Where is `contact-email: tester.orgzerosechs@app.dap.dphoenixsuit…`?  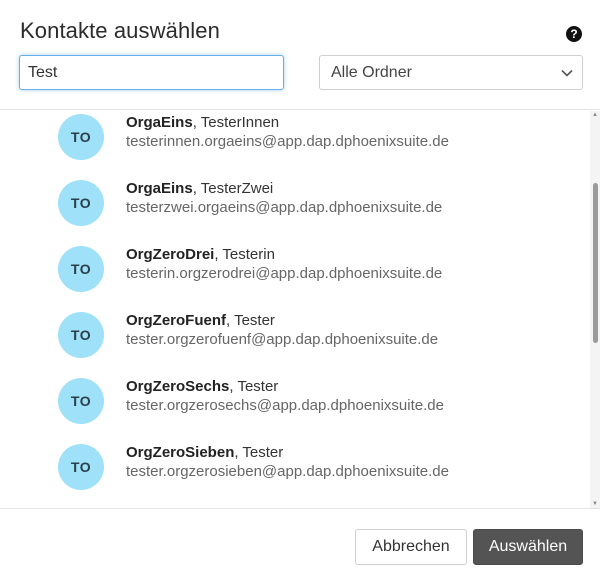
contact-email: tester.orgzerosechs@app.dap.dphoenixsuit… is located at coordinates (285, 405).